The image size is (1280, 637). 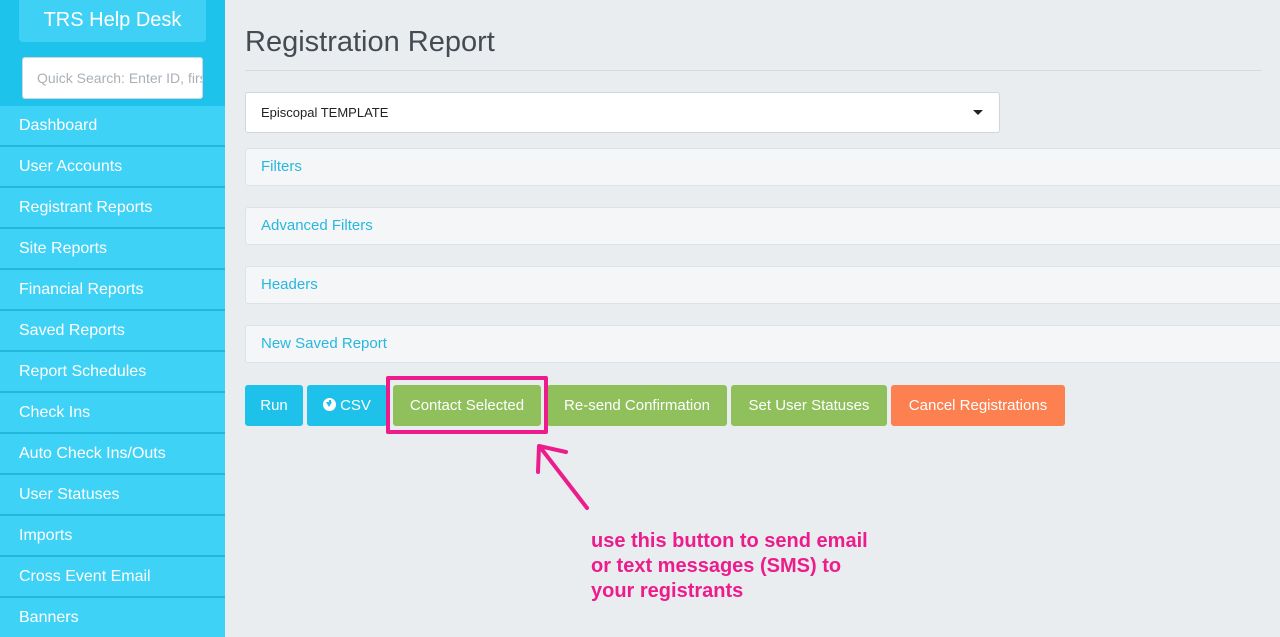 I want to click on headers-panel: Headers, so click(x=762, y=285).